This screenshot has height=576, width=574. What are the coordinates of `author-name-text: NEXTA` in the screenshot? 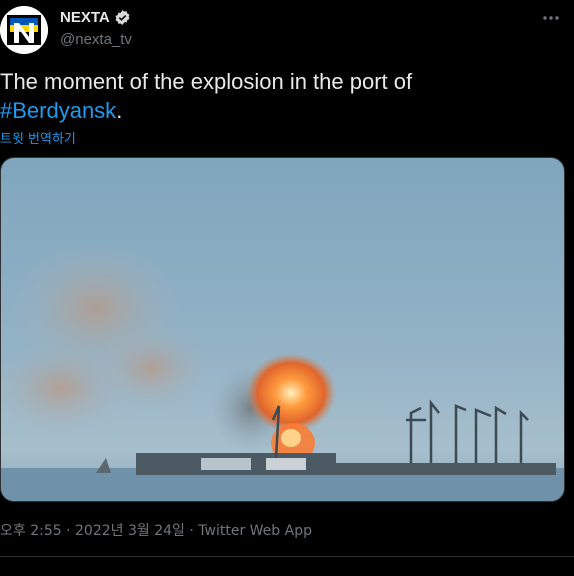 It's located at (85, 17).